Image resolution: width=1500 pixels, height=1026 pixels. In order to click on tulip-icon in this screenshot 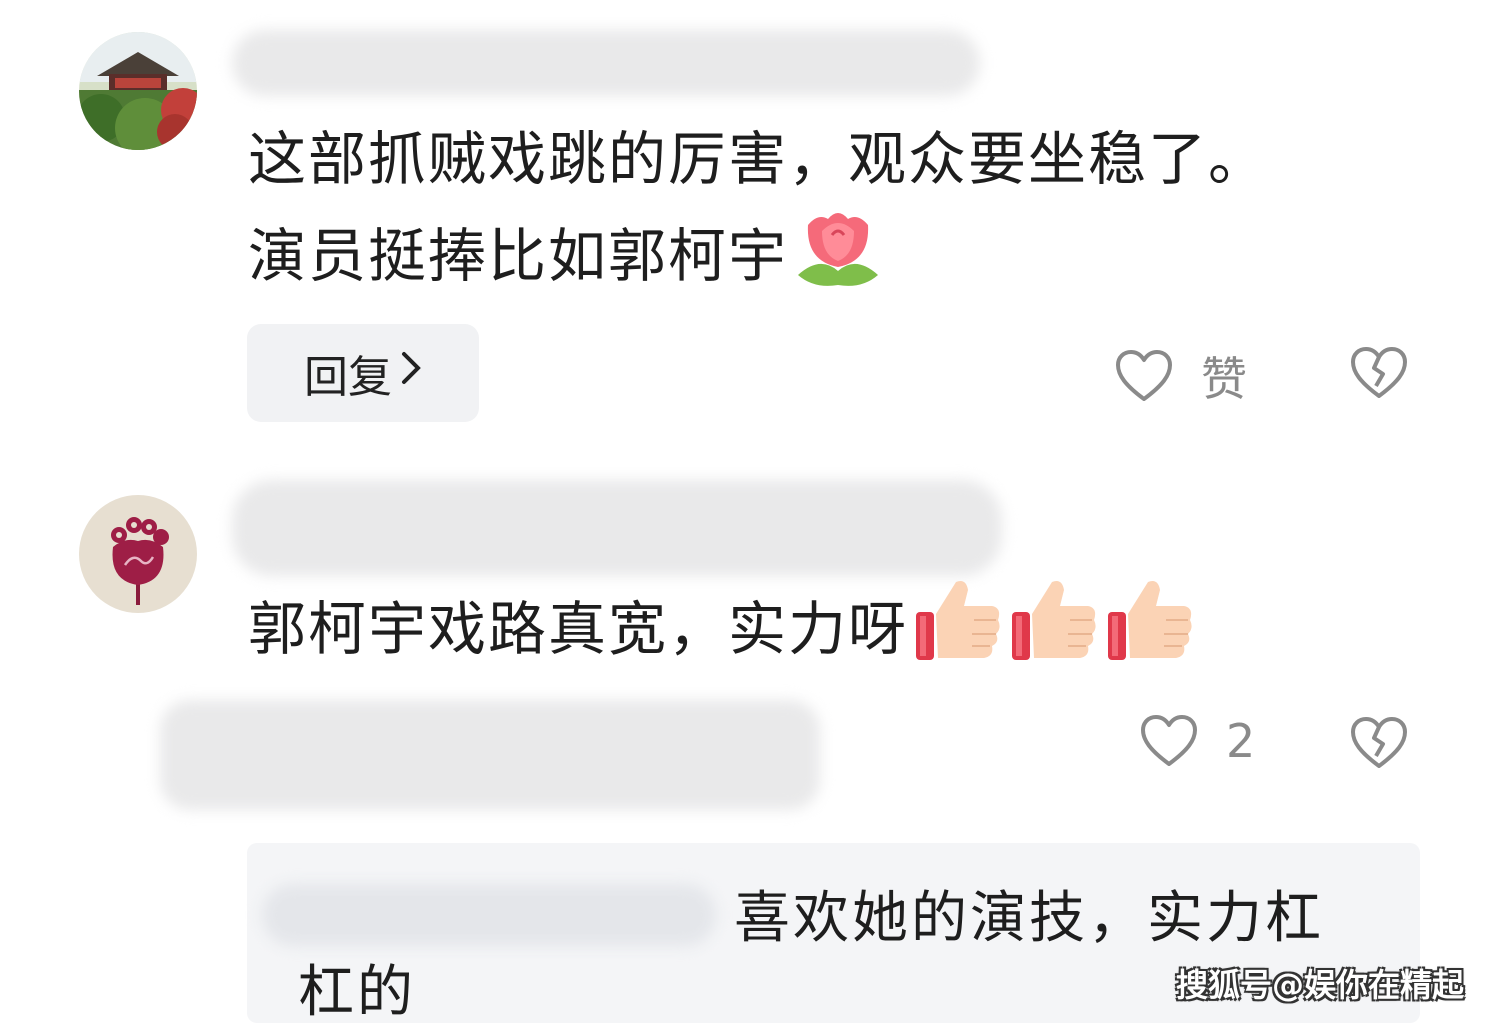, I will do `click(838, 260)`.